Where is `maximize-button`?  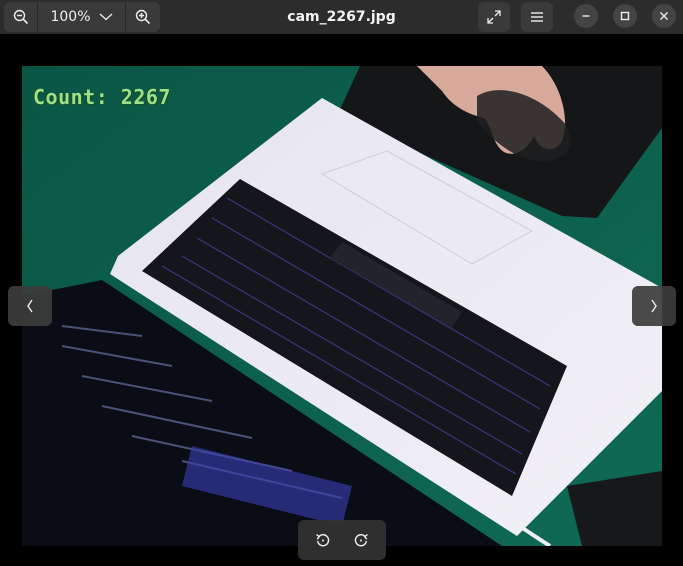 maximize-button is located at coordinates (625, 16).